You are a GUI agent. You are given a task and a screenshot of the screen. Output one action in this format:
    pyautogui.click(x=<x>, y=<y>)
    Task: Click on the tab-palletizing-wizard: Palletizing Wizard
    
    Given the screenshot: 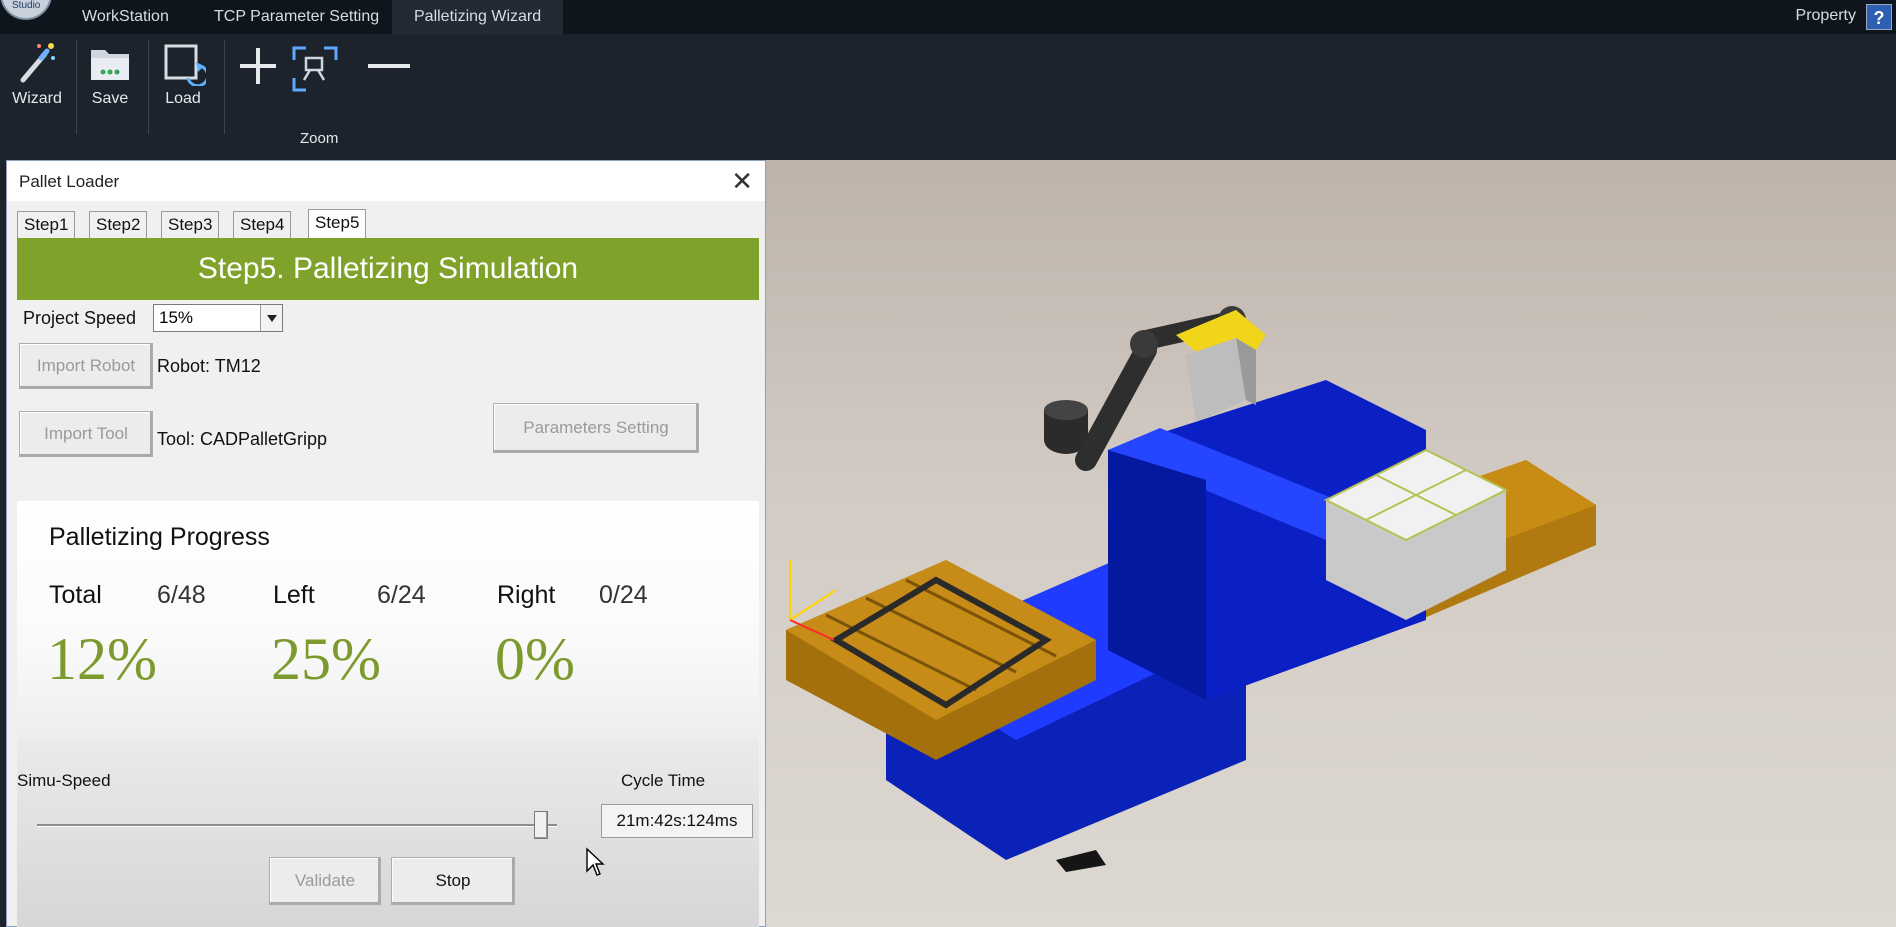 What is the action you would take?
    pyautogui.click(x=478, y=17)
    